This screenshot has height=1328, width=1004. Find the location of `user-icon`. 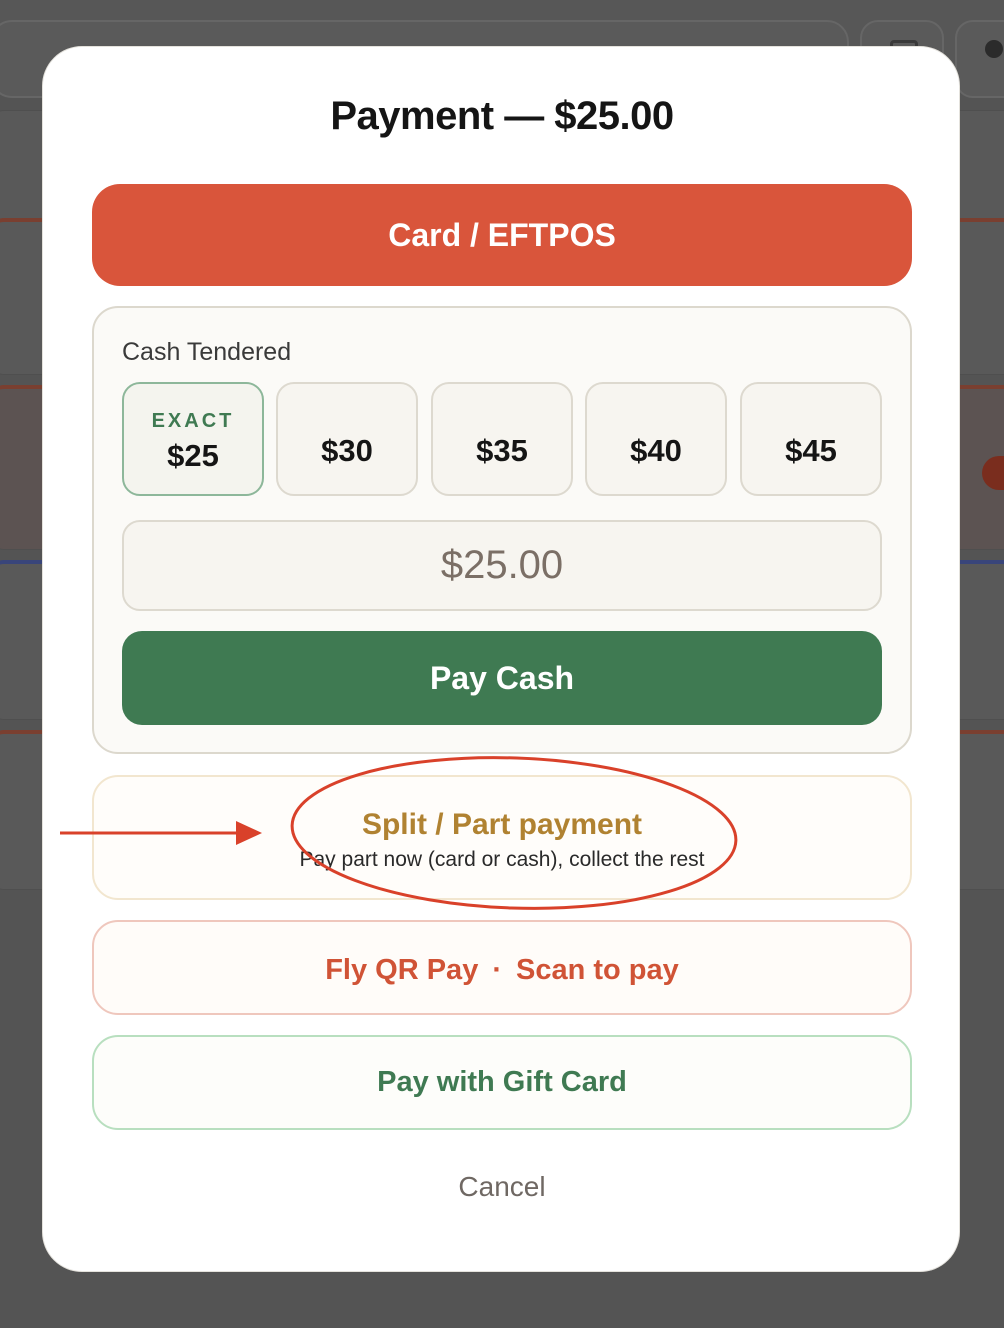

user-icon is located at coordinates (994, 49).